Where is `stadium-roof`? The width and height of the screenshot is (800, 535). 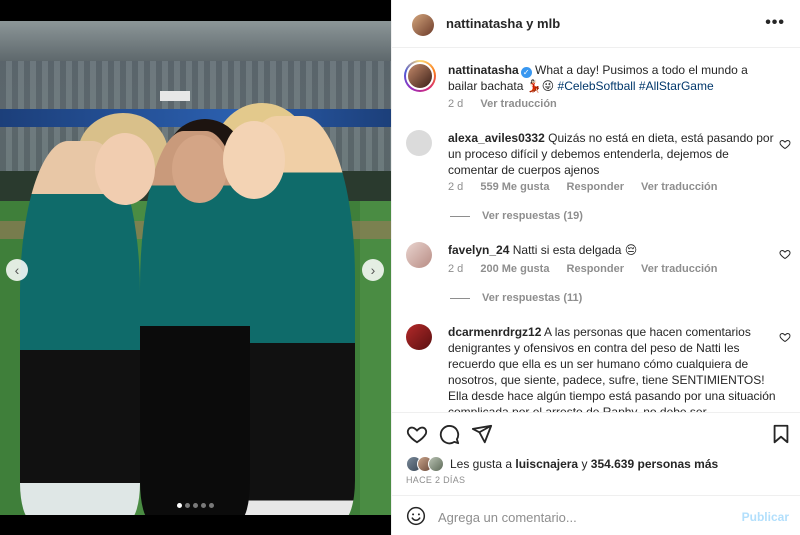
stadium-roof is located at coordinates (195, 41).